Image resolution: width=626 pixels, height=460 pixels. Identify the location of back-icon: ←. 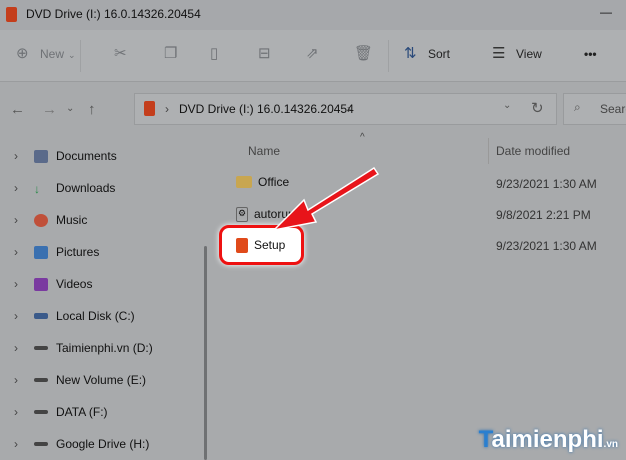
(17, 109).